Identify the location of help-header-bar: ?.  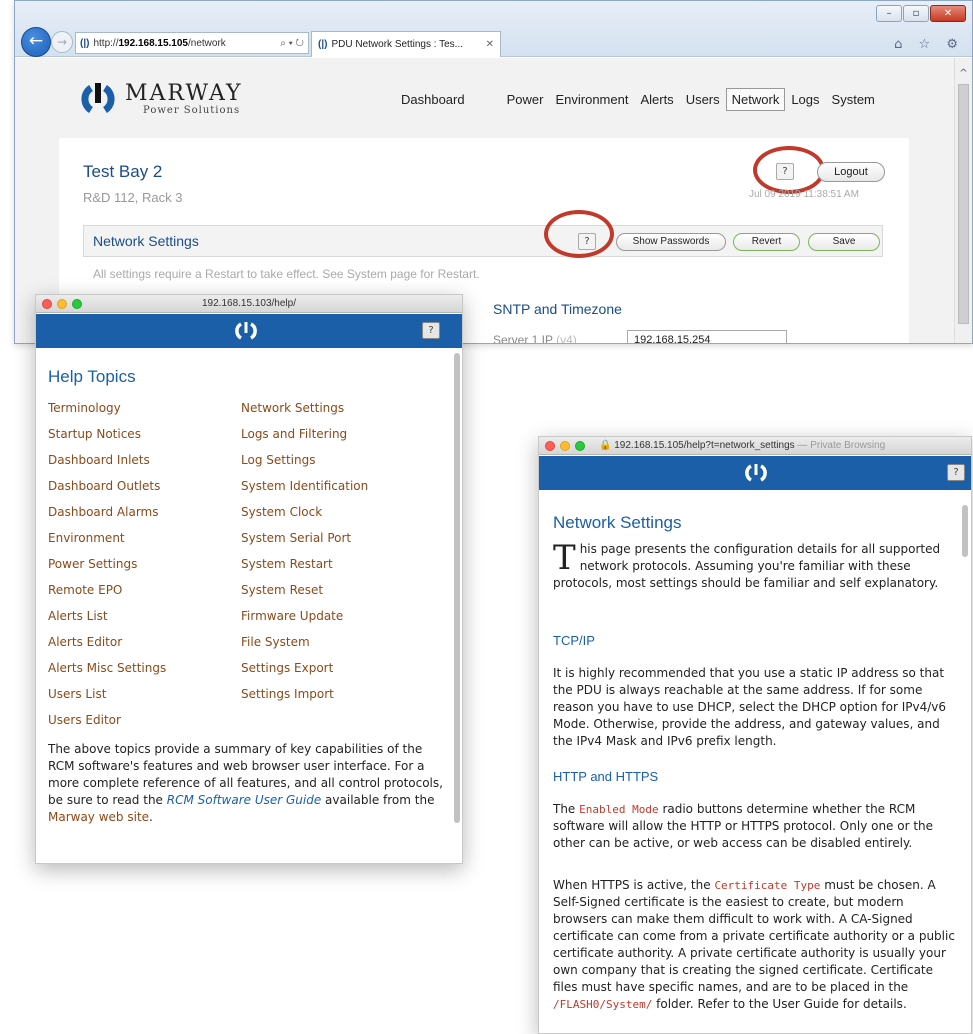
(249, 331).